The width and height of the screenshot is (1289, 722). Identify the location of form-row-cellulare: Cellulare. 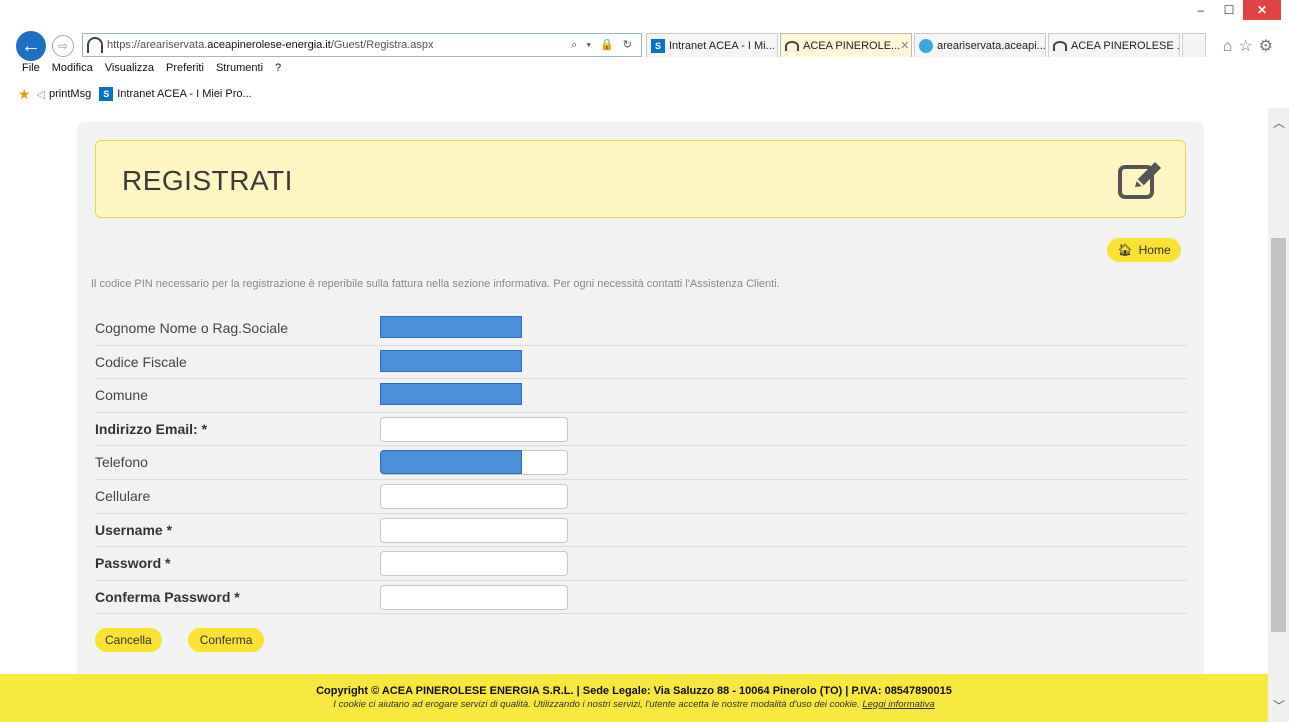
(641, 497).